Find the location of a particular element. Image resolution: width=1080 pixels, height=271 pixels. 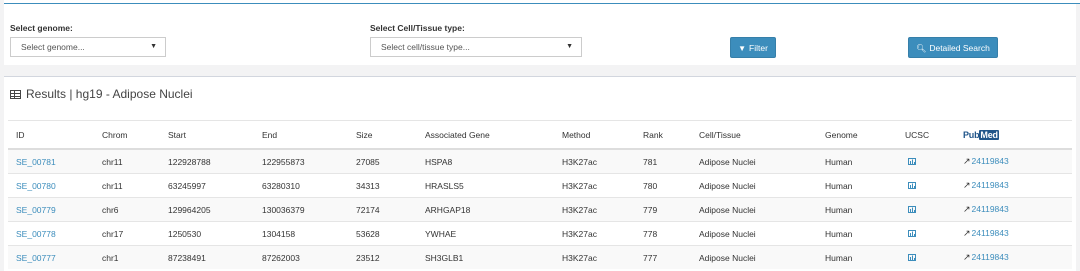

col-header-size: Size is located at coordinates (382, 135).